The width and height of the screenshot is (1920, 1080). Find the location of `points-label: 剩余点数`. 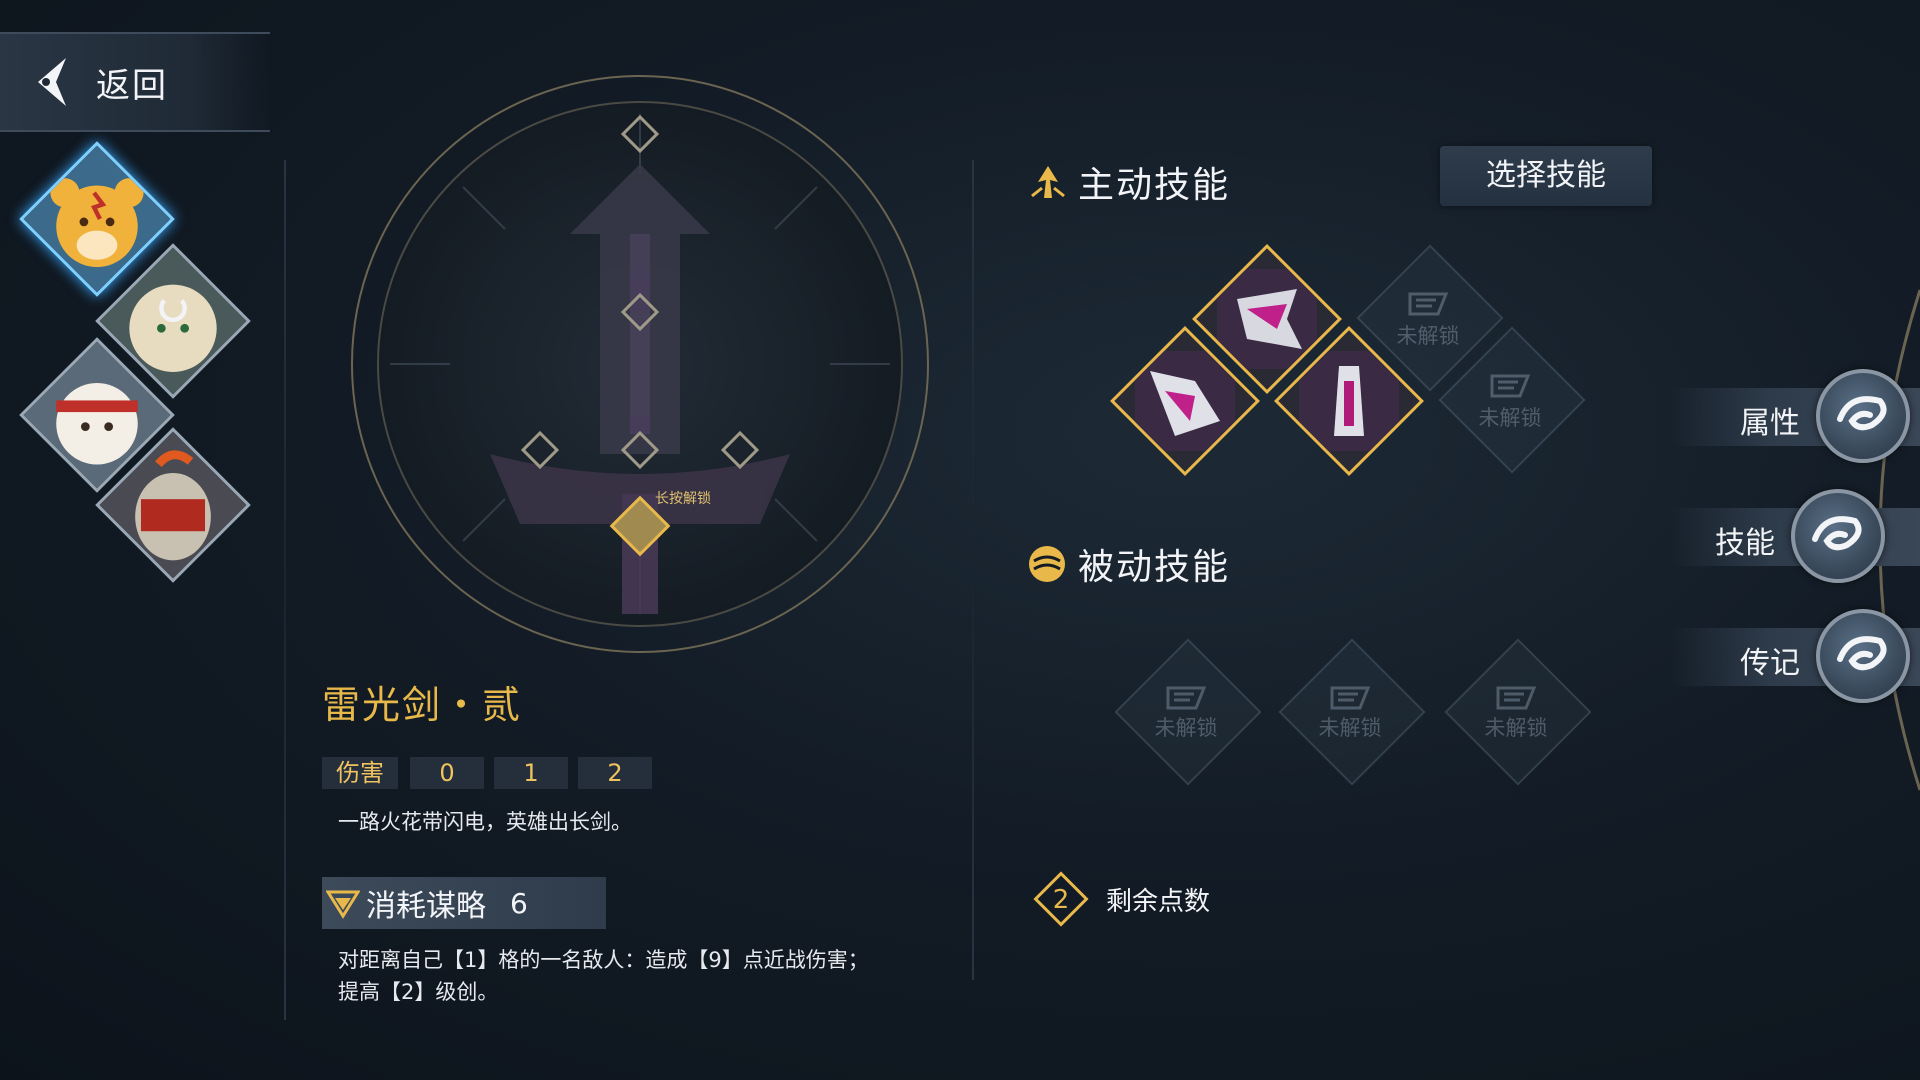

points-label: 剩余点数 is located at coordinates (1158, 901).